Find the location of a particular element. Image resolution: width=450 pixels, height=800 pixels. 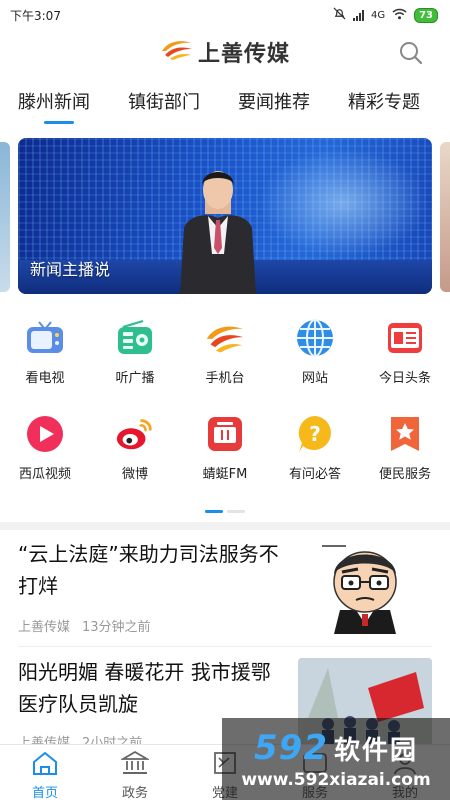

globe-icon is located at coordinates (315, 338).